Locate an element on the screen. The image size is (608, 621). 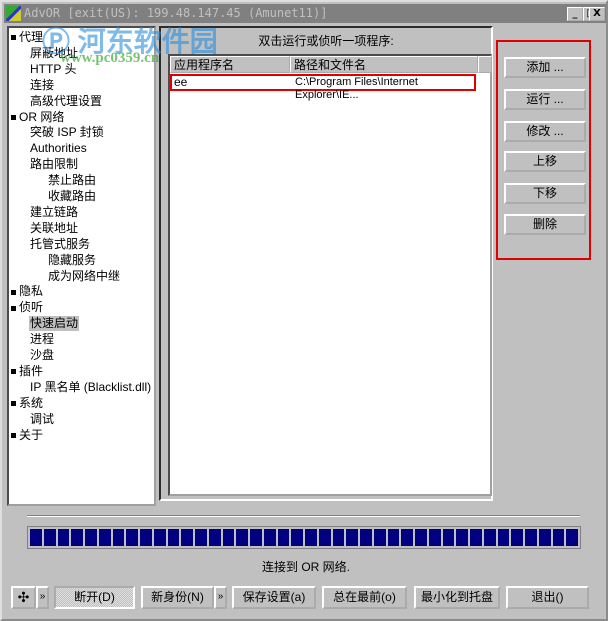
delete-button: 删除 is located at coordinates (545, 224).